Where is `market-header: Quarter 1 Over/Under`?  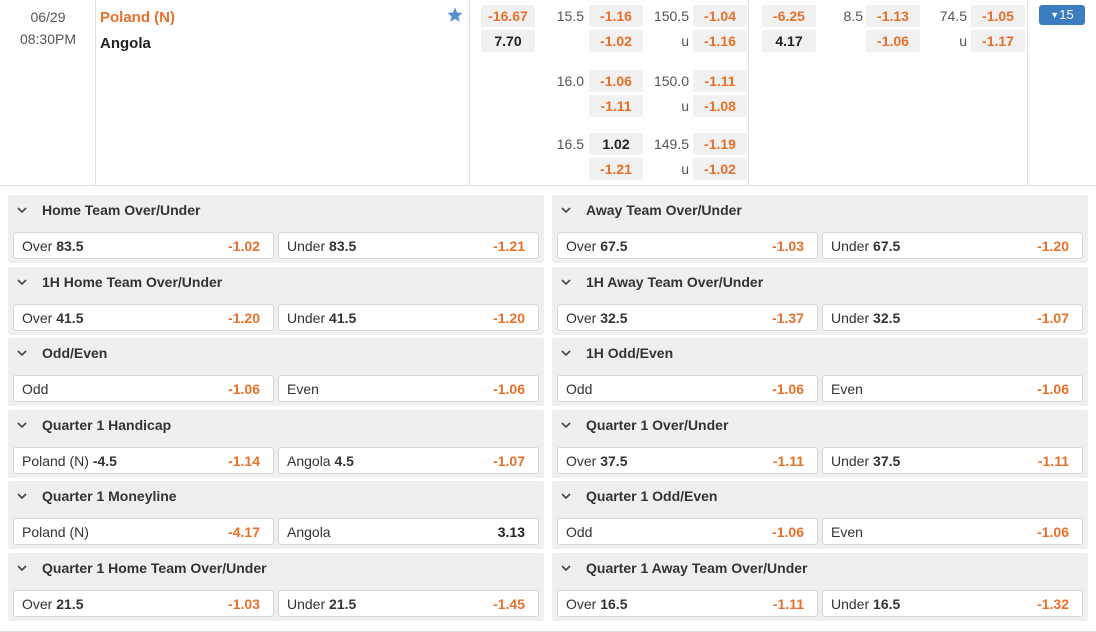 market-header: Quarter 1 Over/Under is located at coordinates (820, 425).